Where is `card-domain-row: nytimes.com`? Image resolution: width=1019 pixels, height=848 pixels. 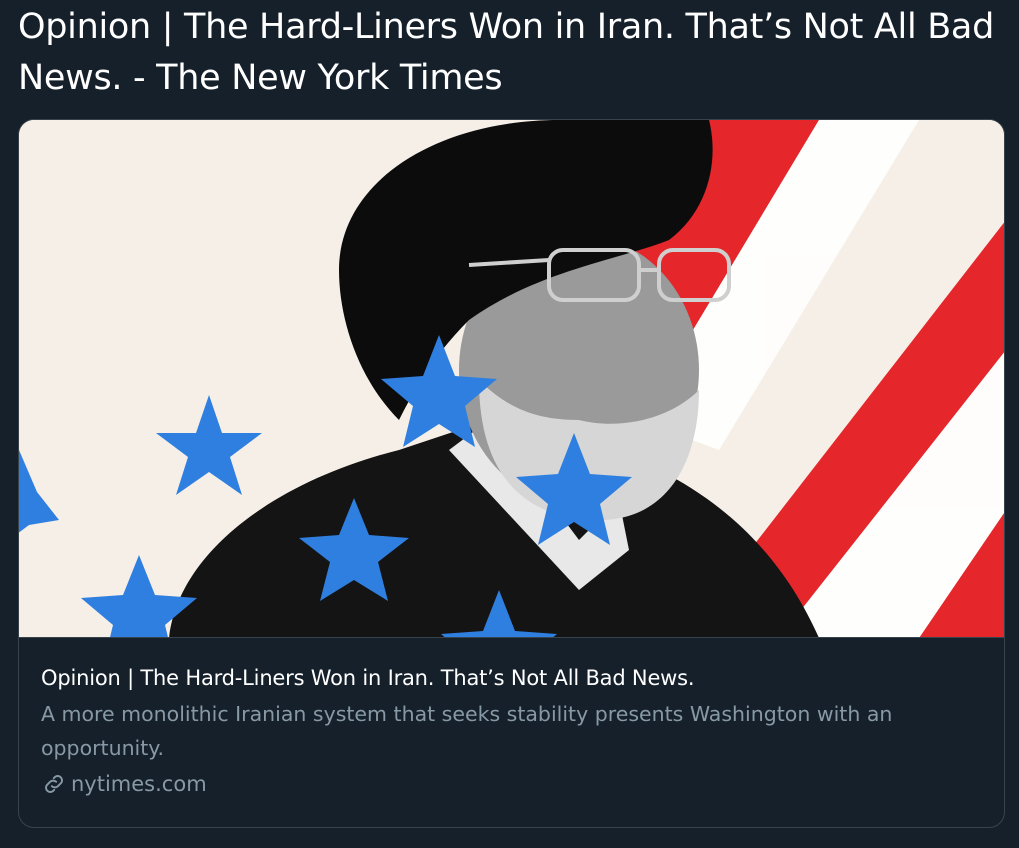 card-domain-row: nytimes.com is located at coordinates (511, 784).